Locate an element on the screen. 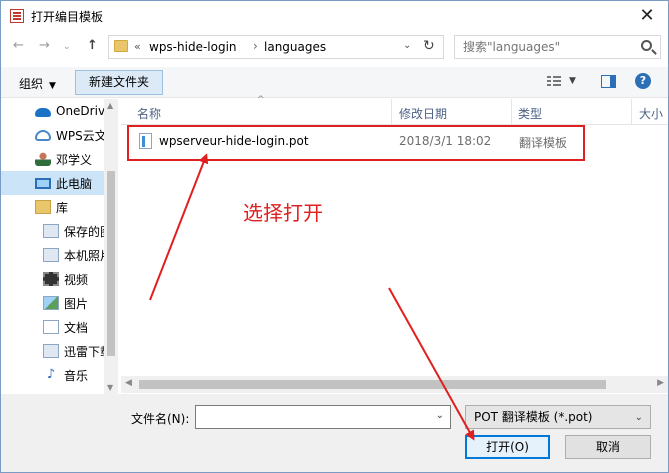 This screenshot has height=473, width=669. sidebar-item-label: 邓学义 is located at coordinates (74, 159).